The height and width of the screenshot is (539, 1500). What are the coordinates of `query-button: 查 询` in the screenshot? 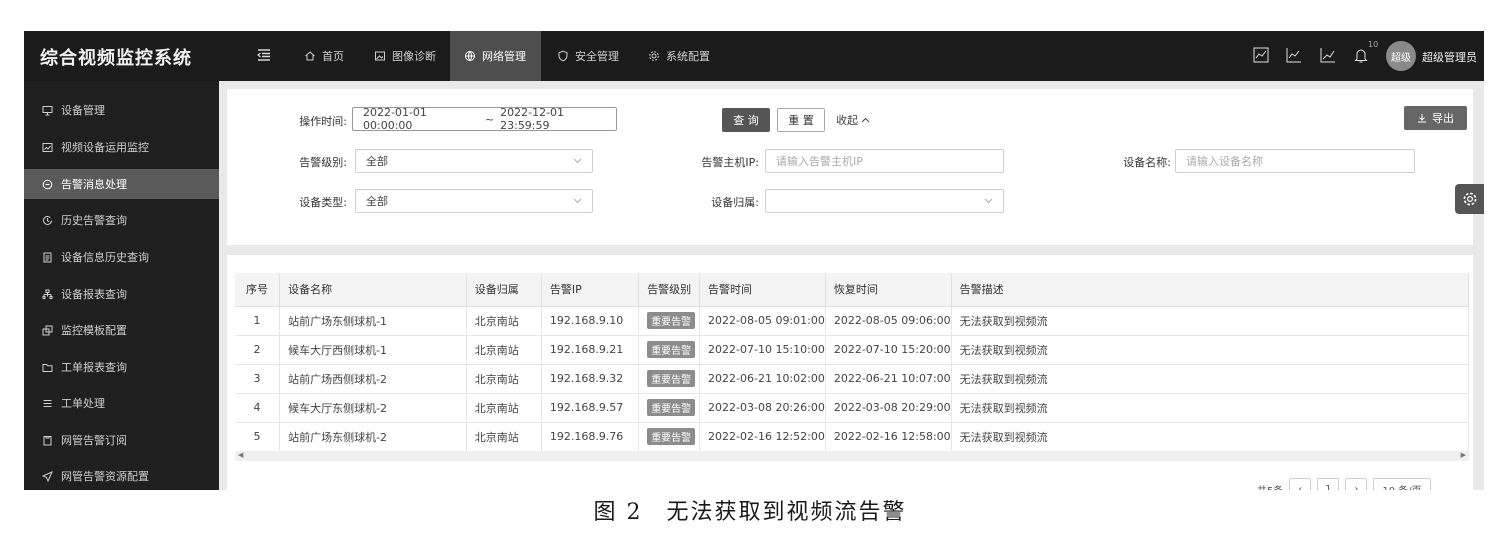 It's located at (746, 120).